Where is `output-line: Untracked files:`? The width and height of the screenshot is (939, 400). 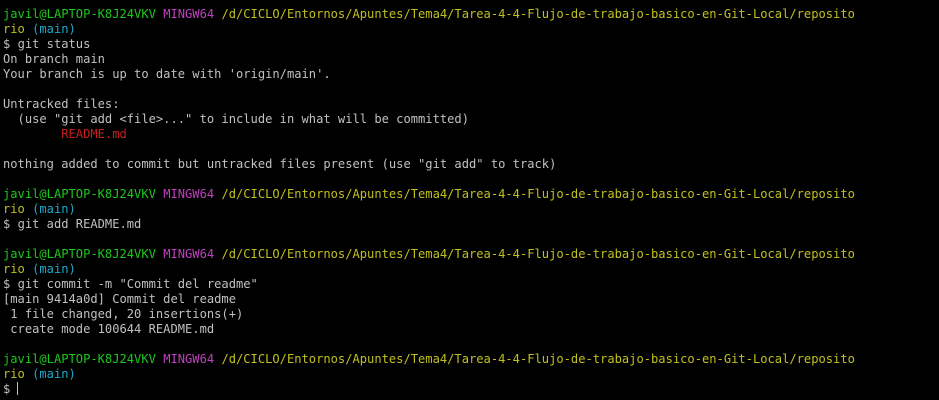
output-line: Untracked files: is located at coordinates (61, 104).